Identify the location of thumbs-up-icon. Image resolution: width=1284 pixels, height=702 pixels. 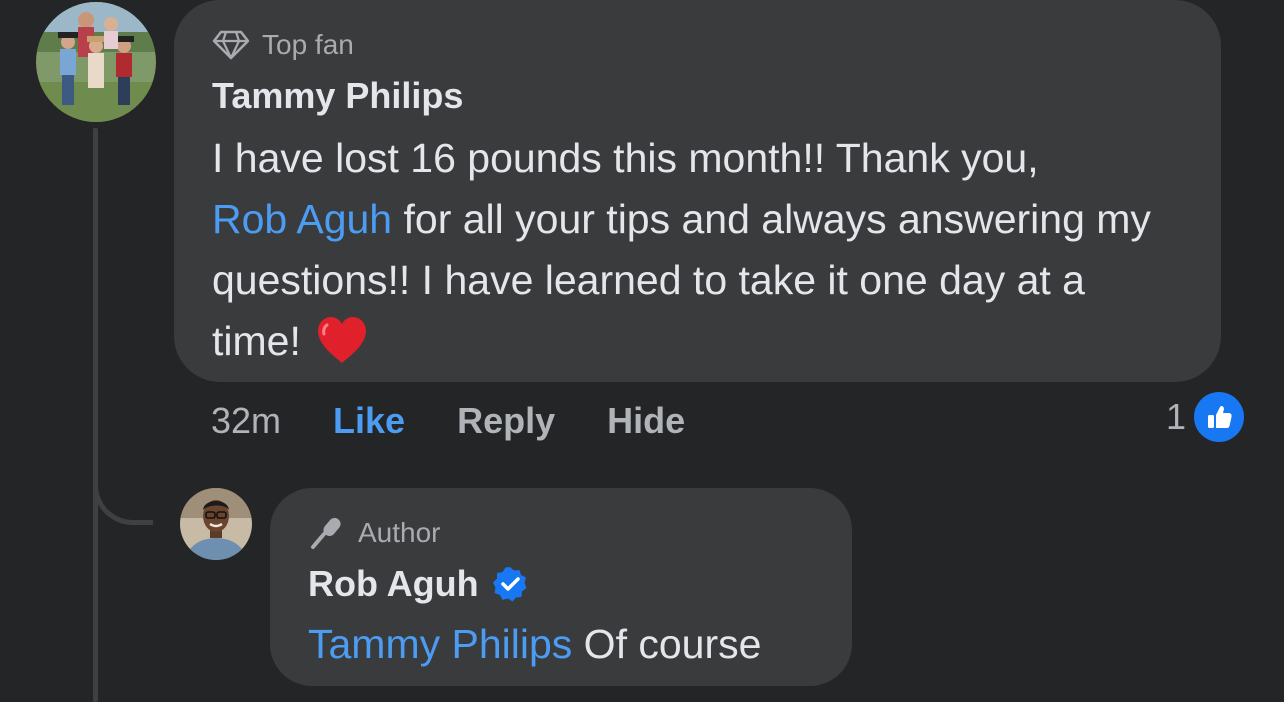
(1219, 417).